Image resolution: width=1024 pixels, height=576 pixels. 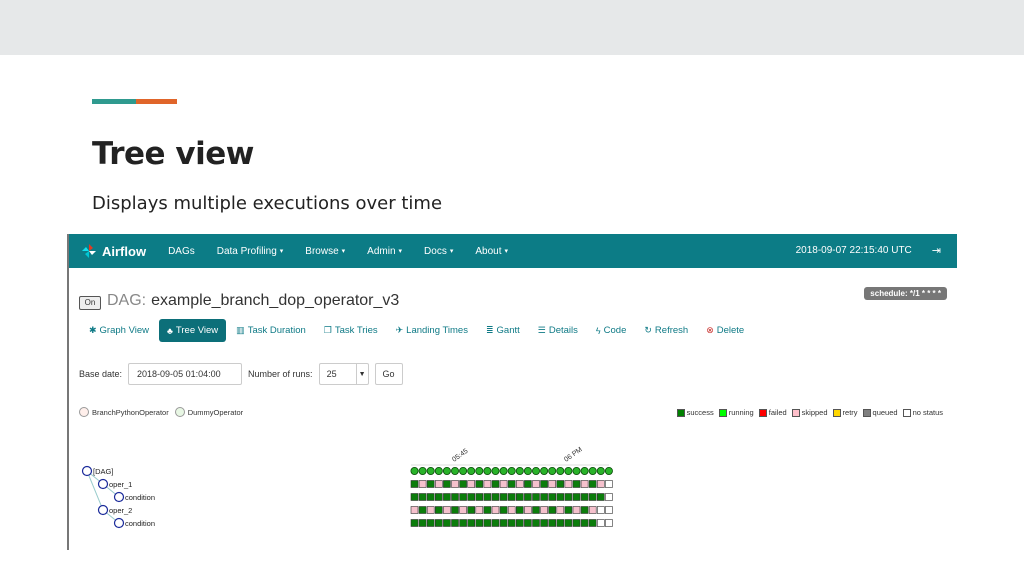 I want to click on tab-delete: ⊗ Delete, so click(x=725, y=330).